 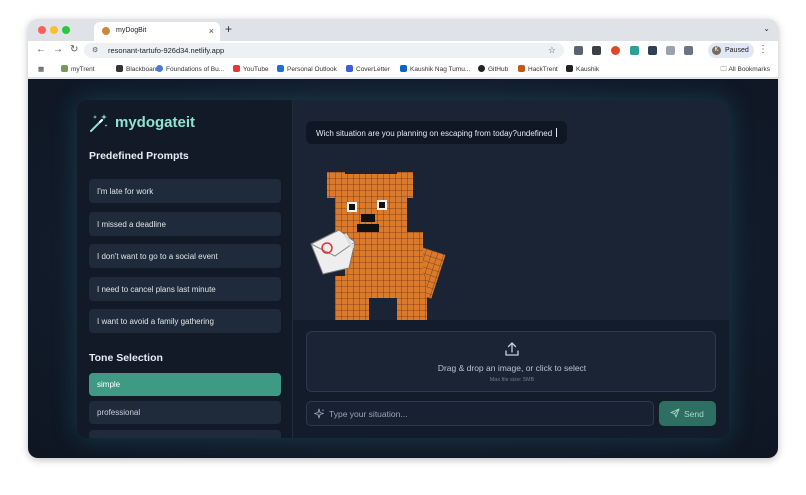 I want to click on address-bar: ⚙ resonant-tartufo-926d34.netlify.app ☆, so click(x=324, y=50).